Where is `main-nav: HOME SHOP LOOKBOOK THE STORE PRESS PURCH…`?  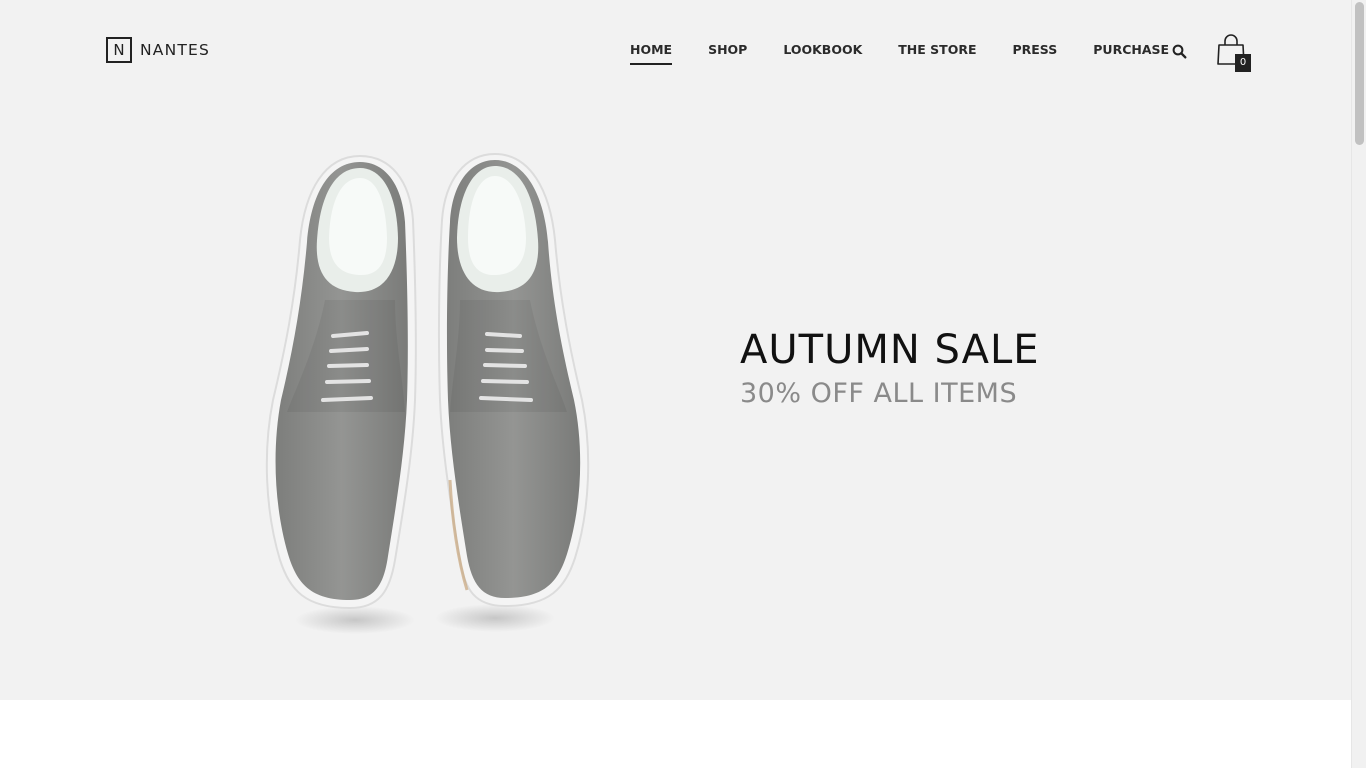
main-nav: HOME SHOP LOOKBOOK THE STORE PRESS PURCH… is located at coordinates (917, 53).